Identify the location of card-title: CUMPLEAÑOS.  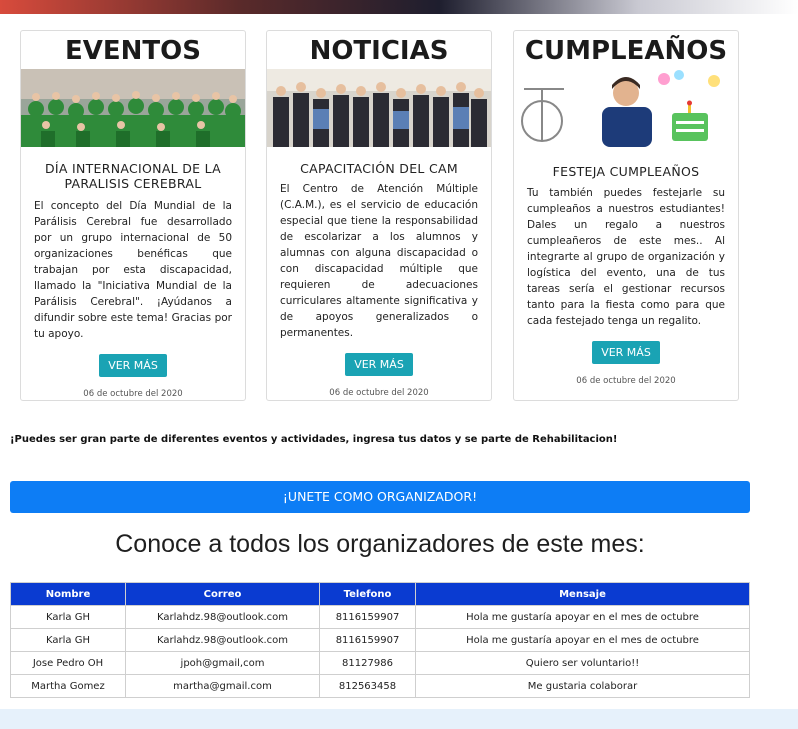
(626, 51).